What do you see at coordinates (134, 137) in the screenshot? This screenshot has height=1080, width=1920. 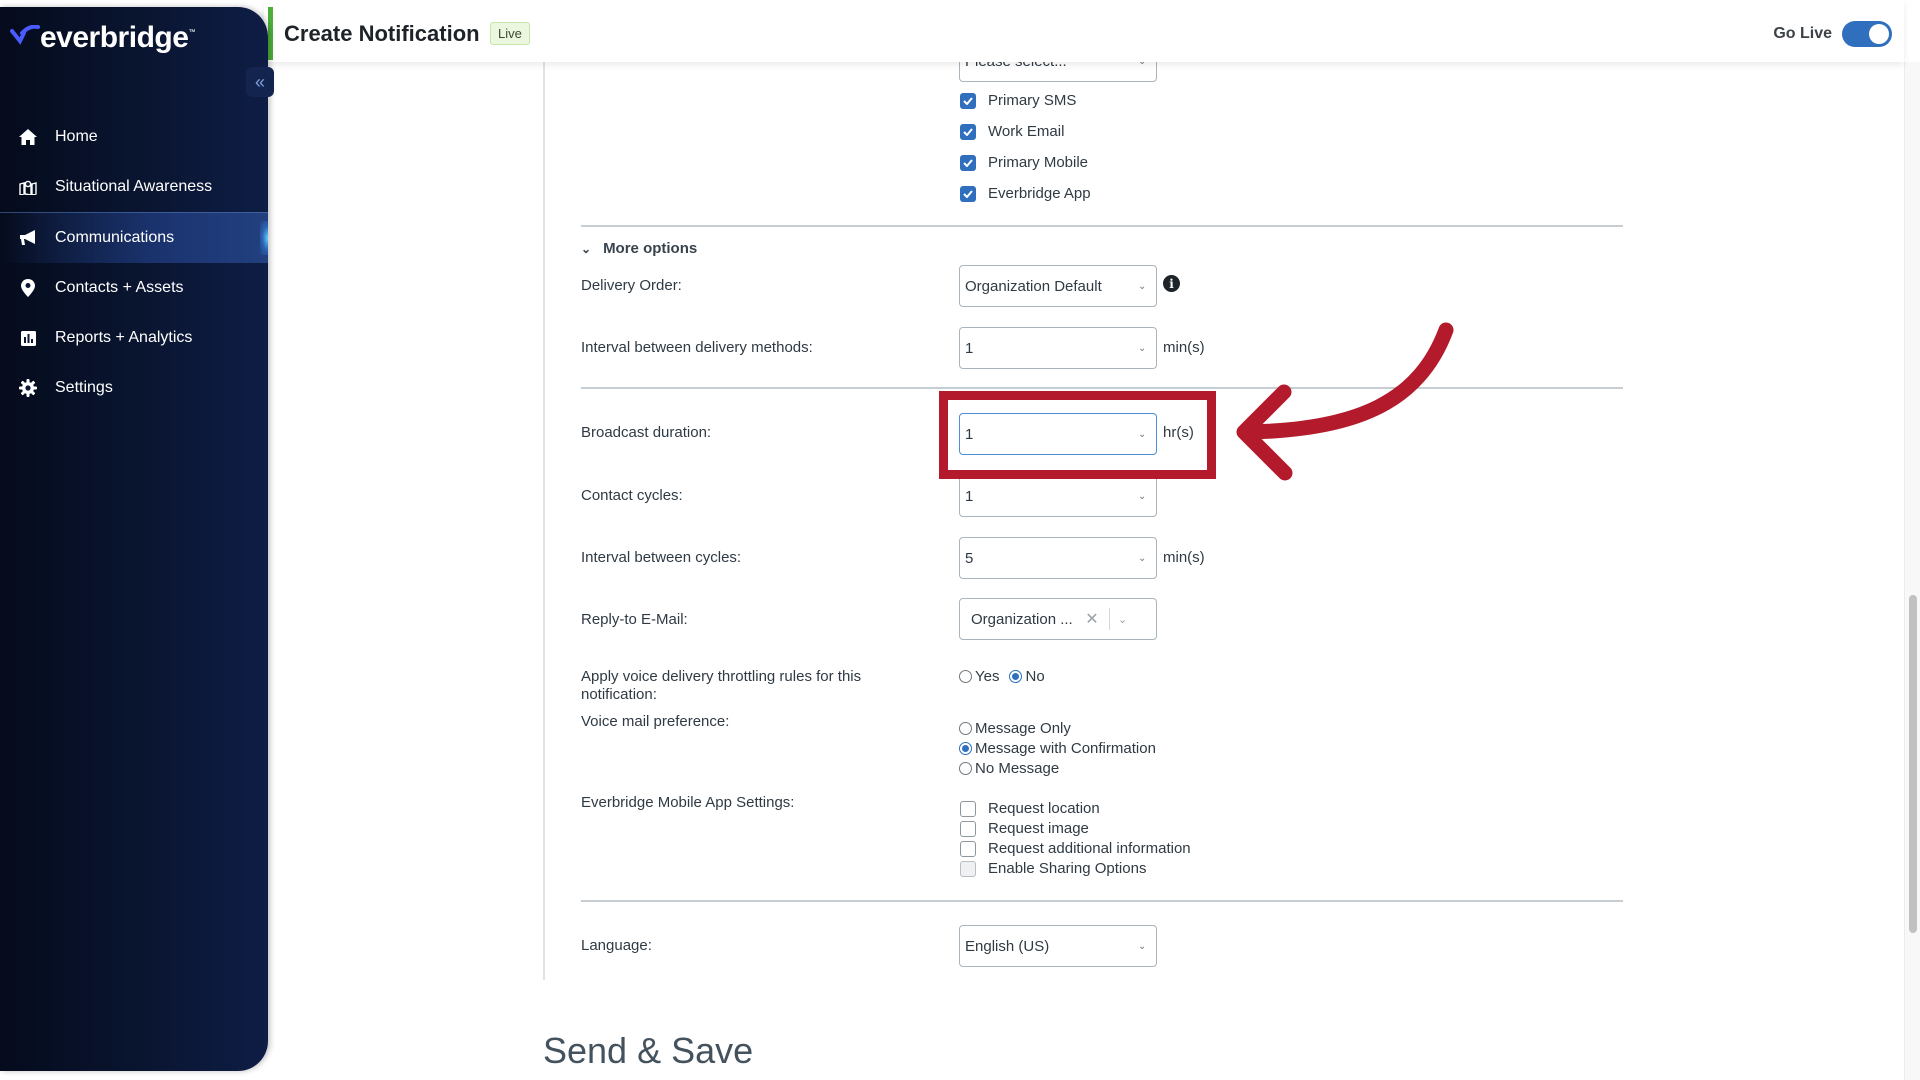 I see `sidebar-item-home: Home` at bounding box center [134, 137].